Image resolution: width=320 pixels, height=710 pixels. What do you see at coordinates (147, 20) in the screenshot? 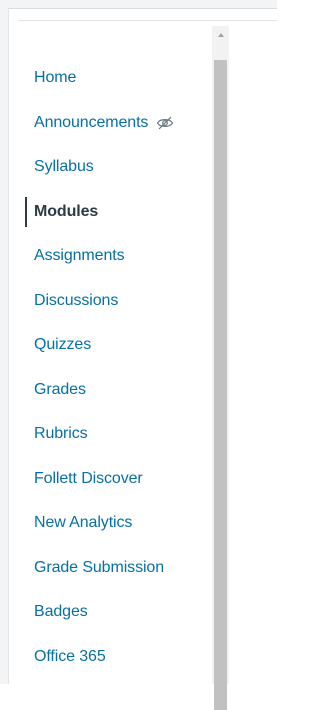
I see `header-divider` at bounding box center [147, 20].